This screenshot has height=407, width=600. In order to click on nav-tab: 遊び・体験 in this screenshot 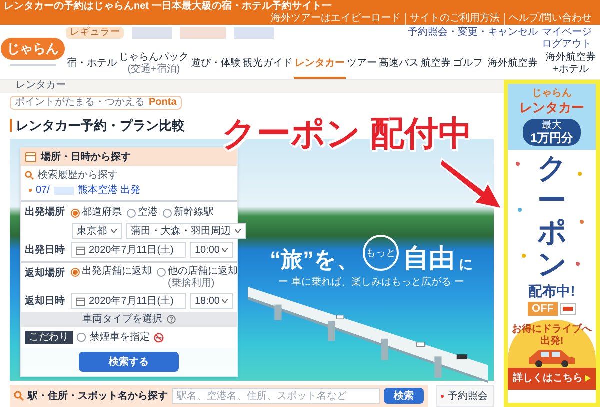, I will do `click(216, 65)`.